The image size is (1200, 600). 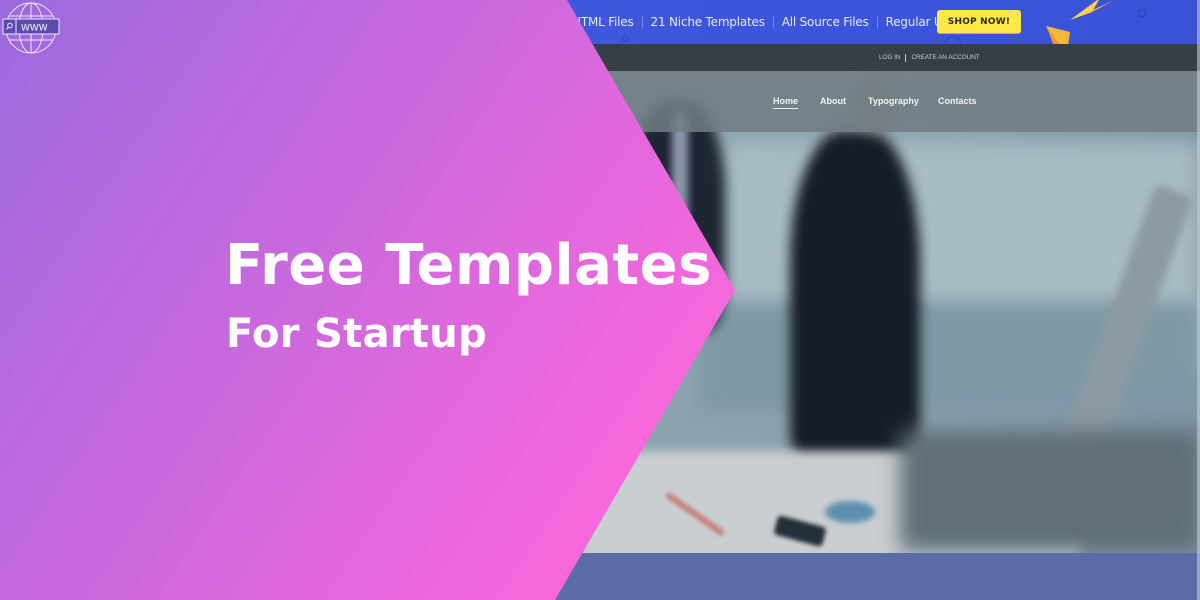 What do you see at coordinates (482, 4) in the screenshot?
I see `decor-circle` at bounding box center [482, 4].